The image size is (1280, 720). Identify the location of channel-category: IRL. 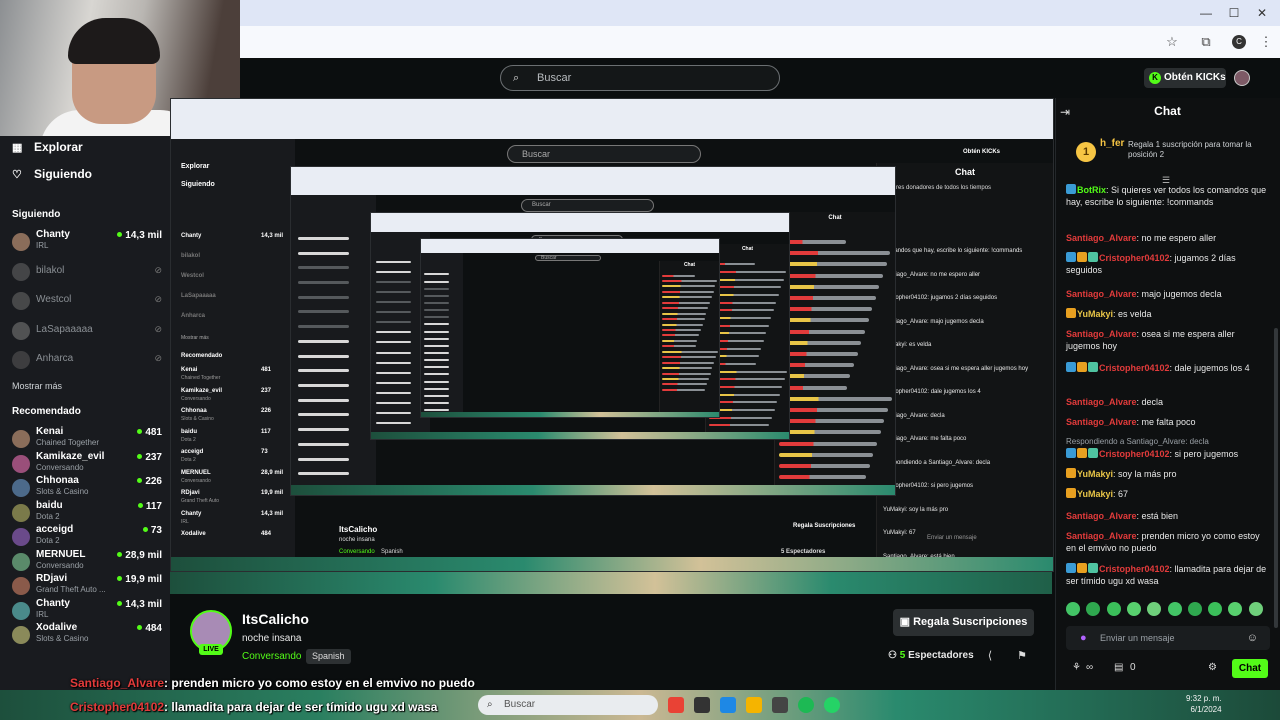
(42, 245).